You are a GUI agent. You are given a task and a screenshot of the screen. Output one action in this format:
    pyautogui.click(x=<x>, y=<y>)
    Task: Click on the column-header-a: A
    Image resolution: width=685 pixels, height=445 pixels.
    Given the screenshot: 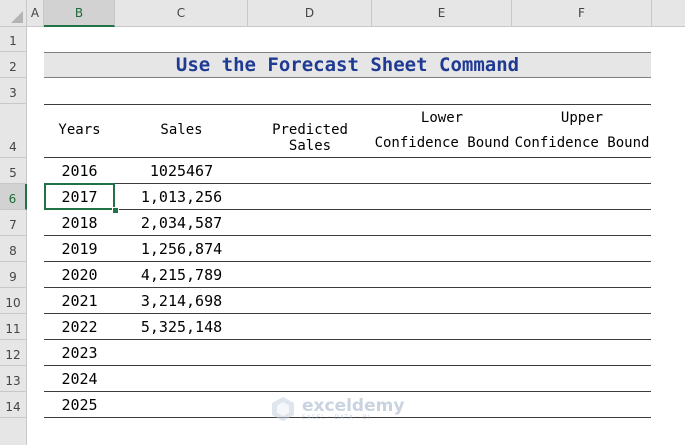 What is the action you would take?
    pyautogui.click(x=35, y=13)
    